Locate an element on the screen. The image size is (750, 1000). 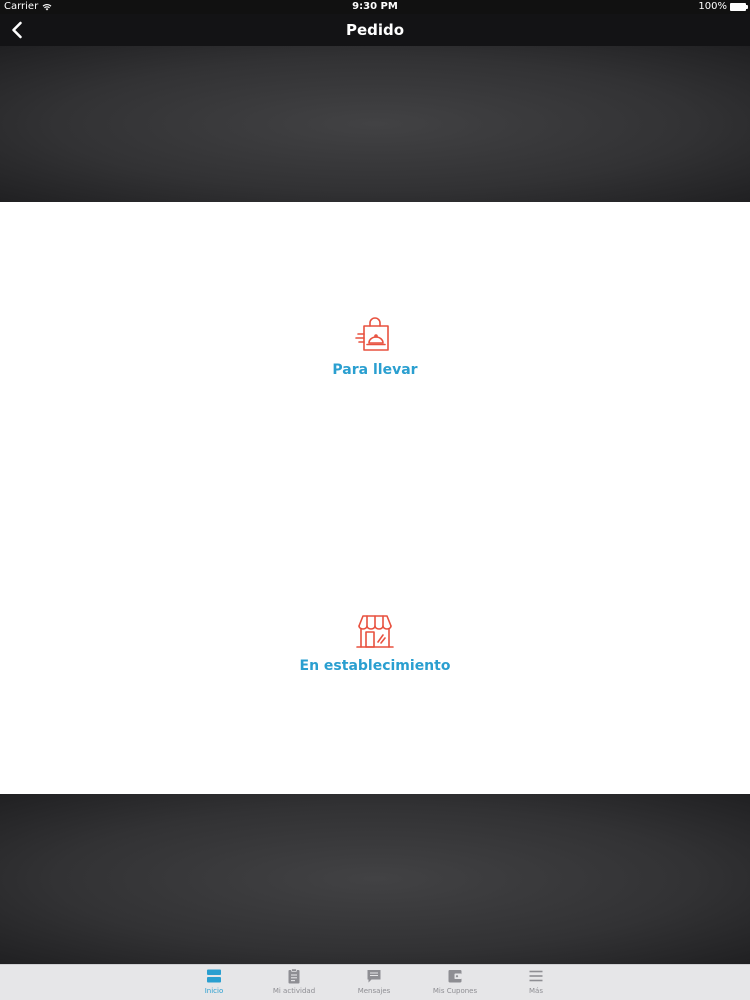
menu-icon is located at coordinates (536, 976).